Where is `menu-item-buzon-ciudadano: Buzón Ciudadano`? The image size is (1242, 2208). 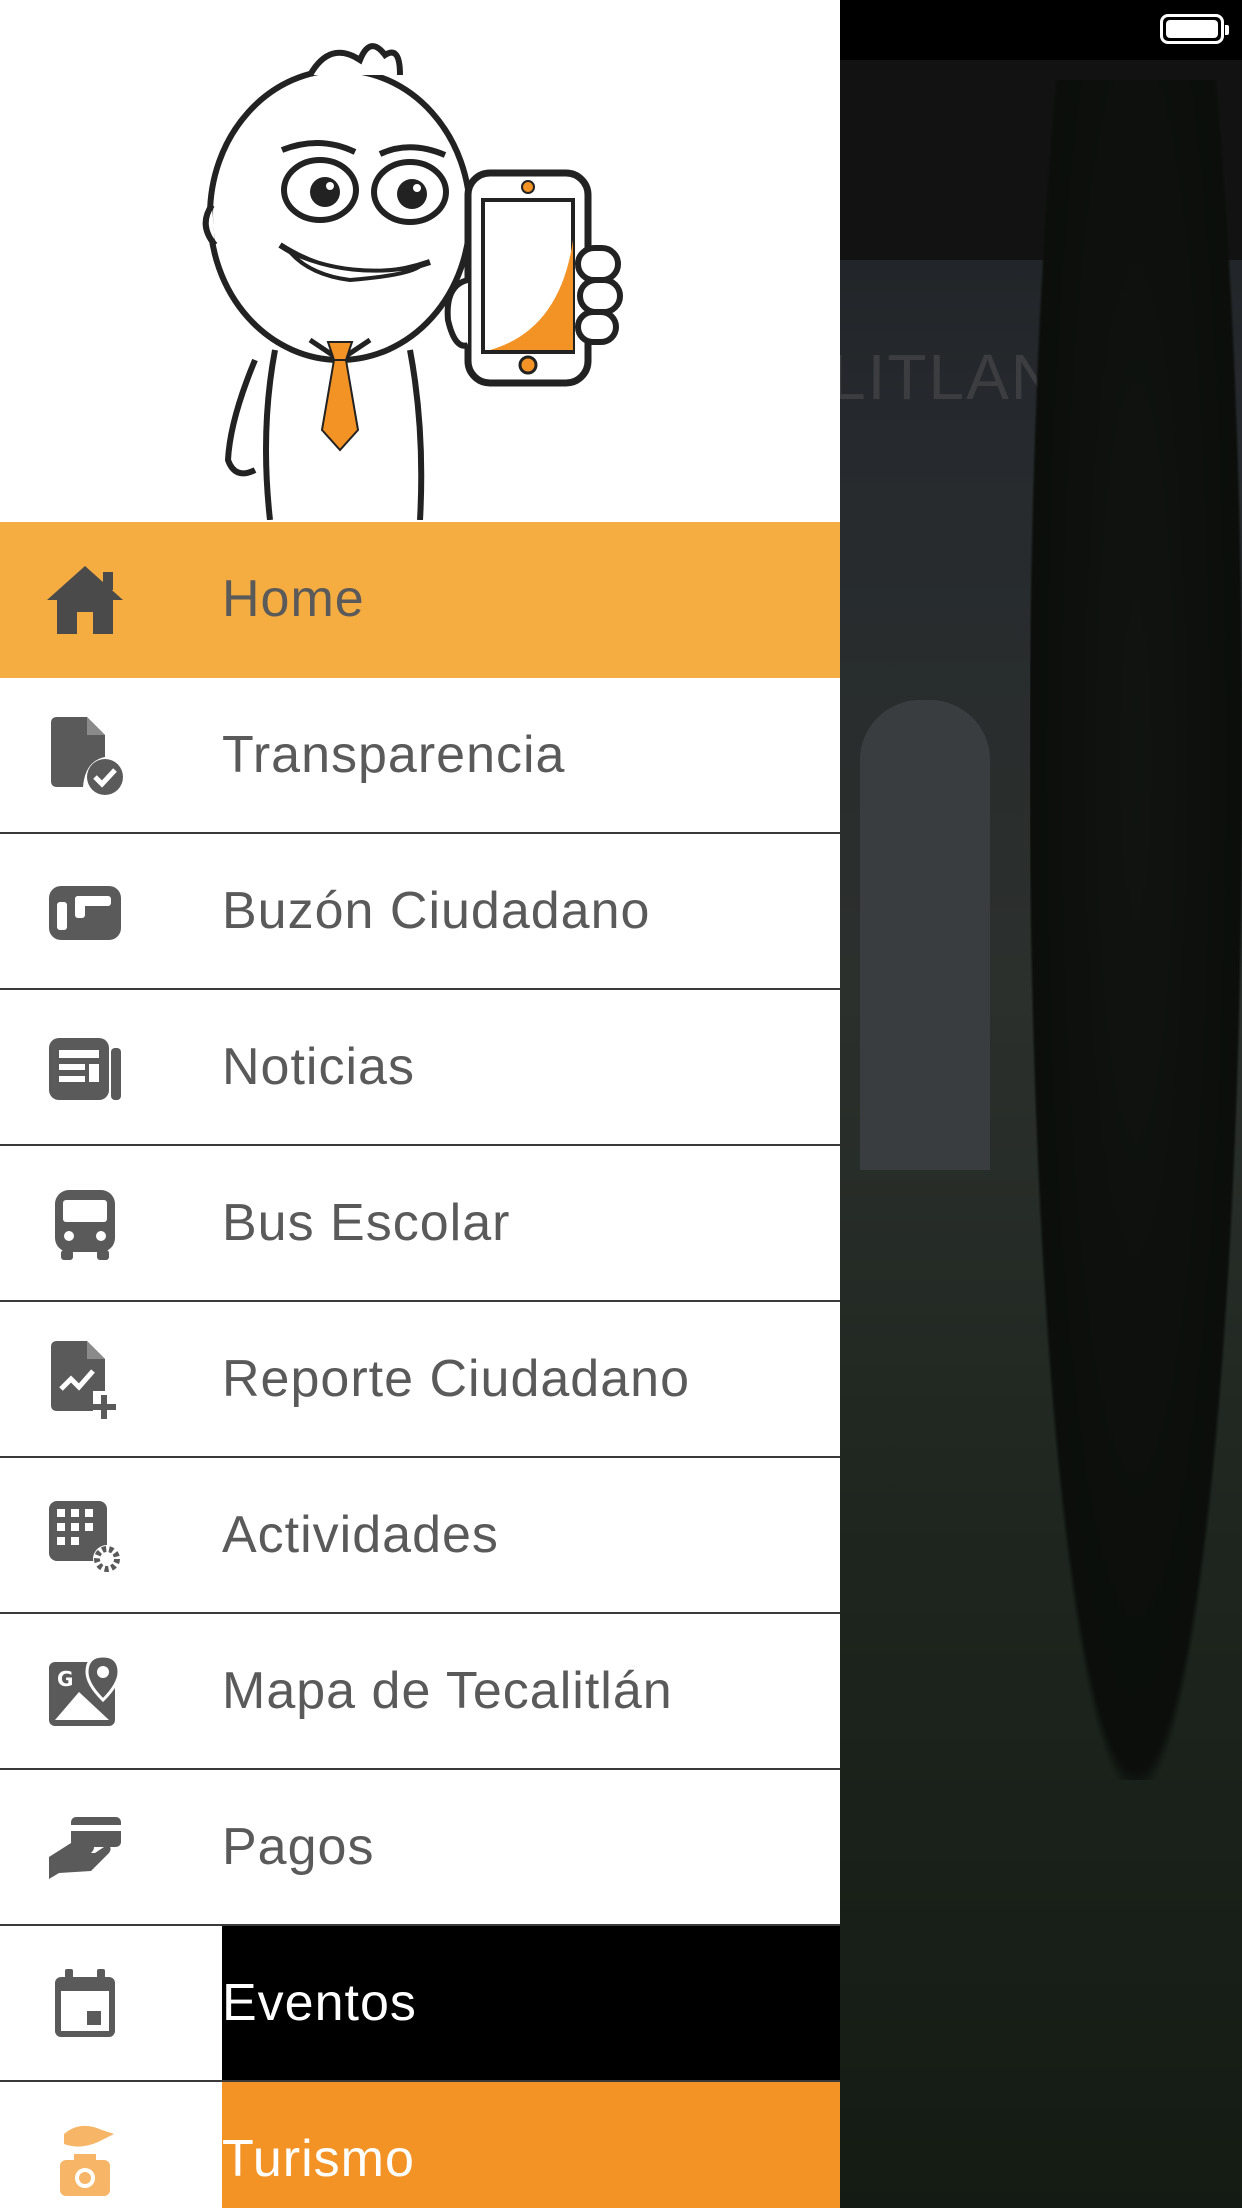 menu-item-buzon-ciudadano: Buzón Ciudadano is located at coordinates (420, 912).